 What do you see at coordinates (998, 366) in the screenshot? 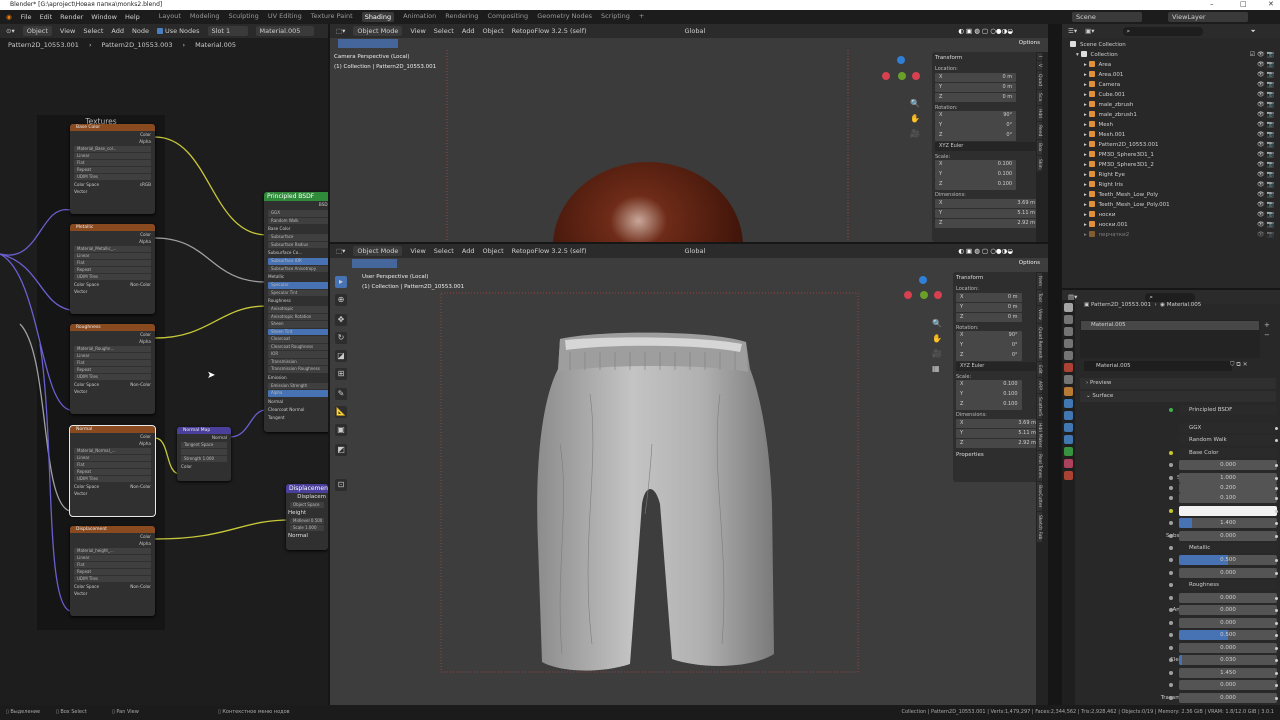
I see `rotation-mode-dropdown: XYZ Euler` at bounding box center [998, 366].